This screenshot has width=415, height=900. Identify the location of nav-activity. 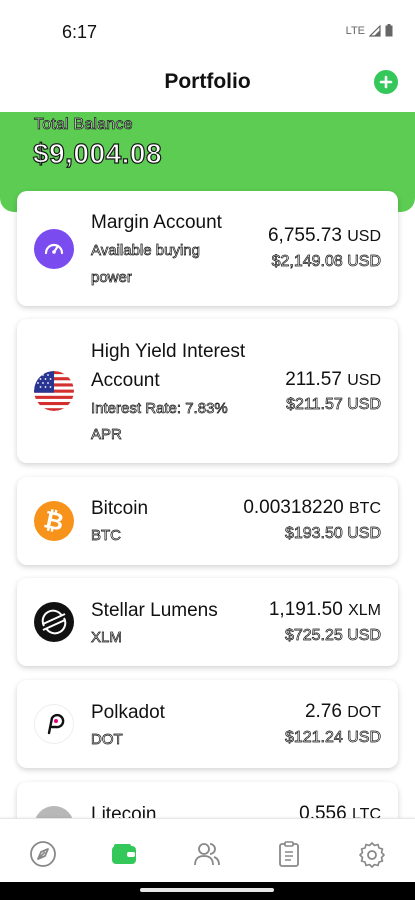
(289, 854).